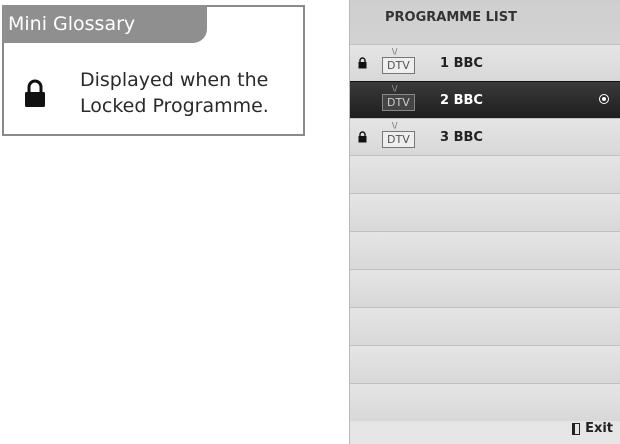  What do you see at coordinates (461, 100) in the screenshot?
I see `programme-name: 2 BBC` at bounding box center [461, 100].